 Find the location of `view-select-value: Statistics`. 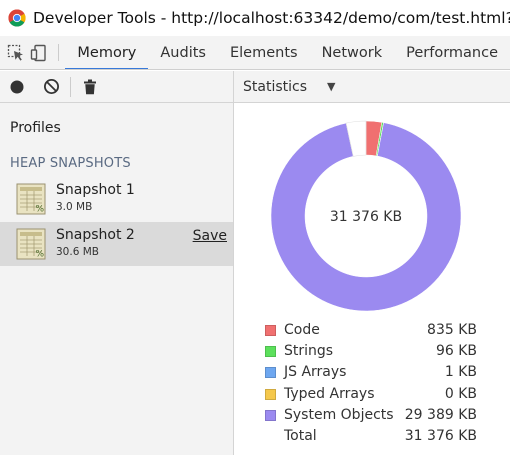

view-select-value: Statistics is located at coordinates (275, 86).